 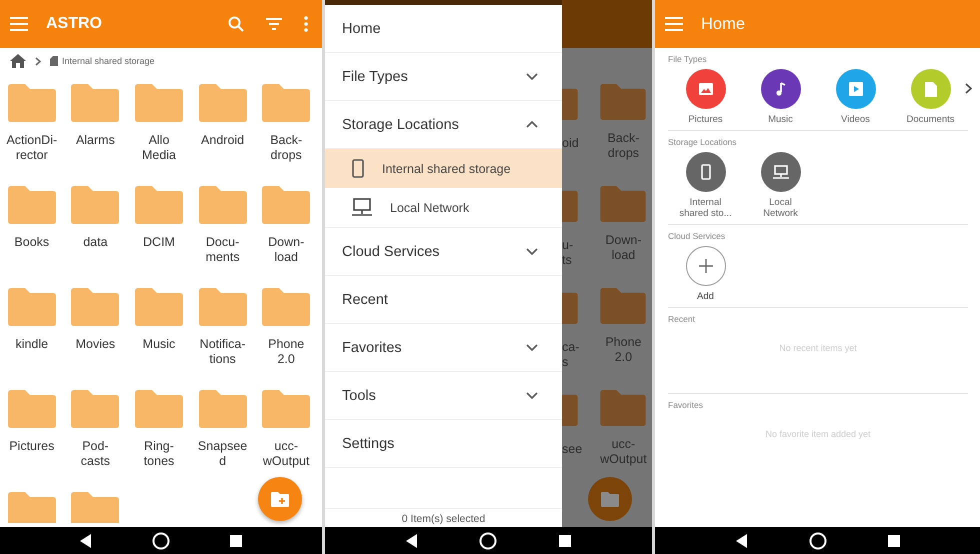 I want to click on app-title: ASTRO, so click(x=74, y=24).